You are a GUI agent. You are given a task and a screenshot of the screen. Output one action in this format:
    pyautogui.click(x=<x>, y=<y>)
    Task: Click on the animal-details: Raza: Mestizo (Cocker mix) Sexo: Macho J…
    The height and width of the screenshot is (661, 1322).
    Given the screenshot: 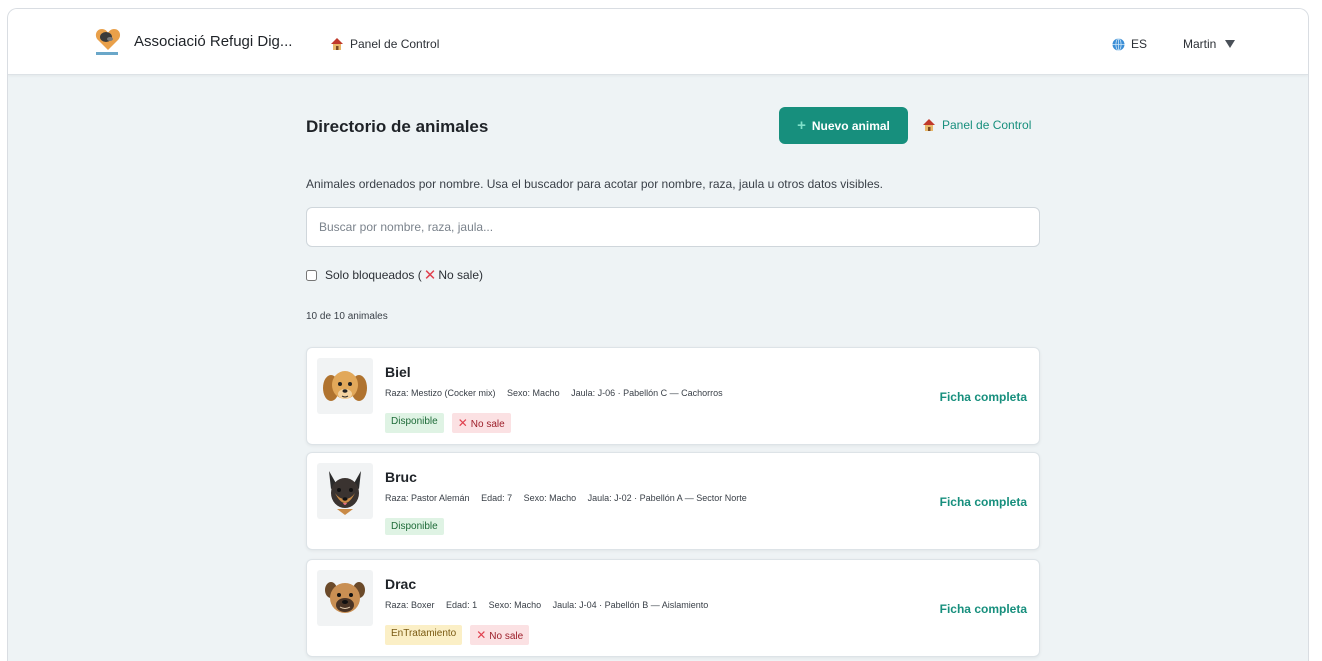 What is the action you would take?
    pyautogui.click(x=558, y=393)
    